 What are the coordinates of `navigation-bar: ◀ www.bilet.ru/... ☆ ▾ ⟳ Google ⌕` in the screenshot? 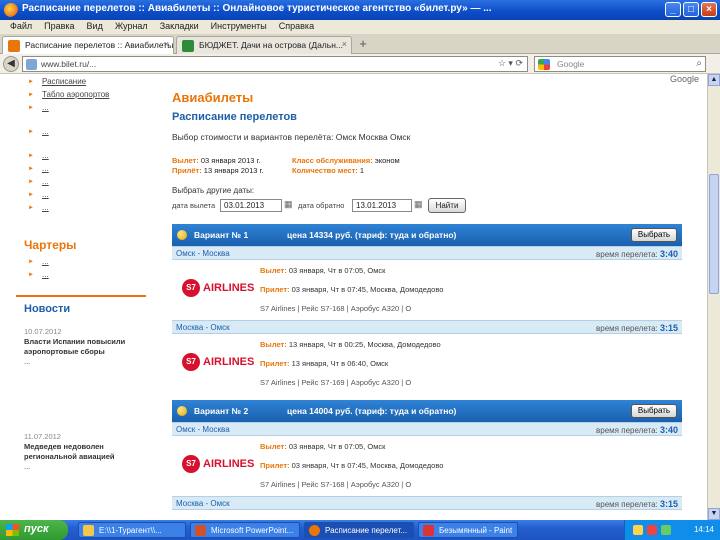 It's located at (360, 64).